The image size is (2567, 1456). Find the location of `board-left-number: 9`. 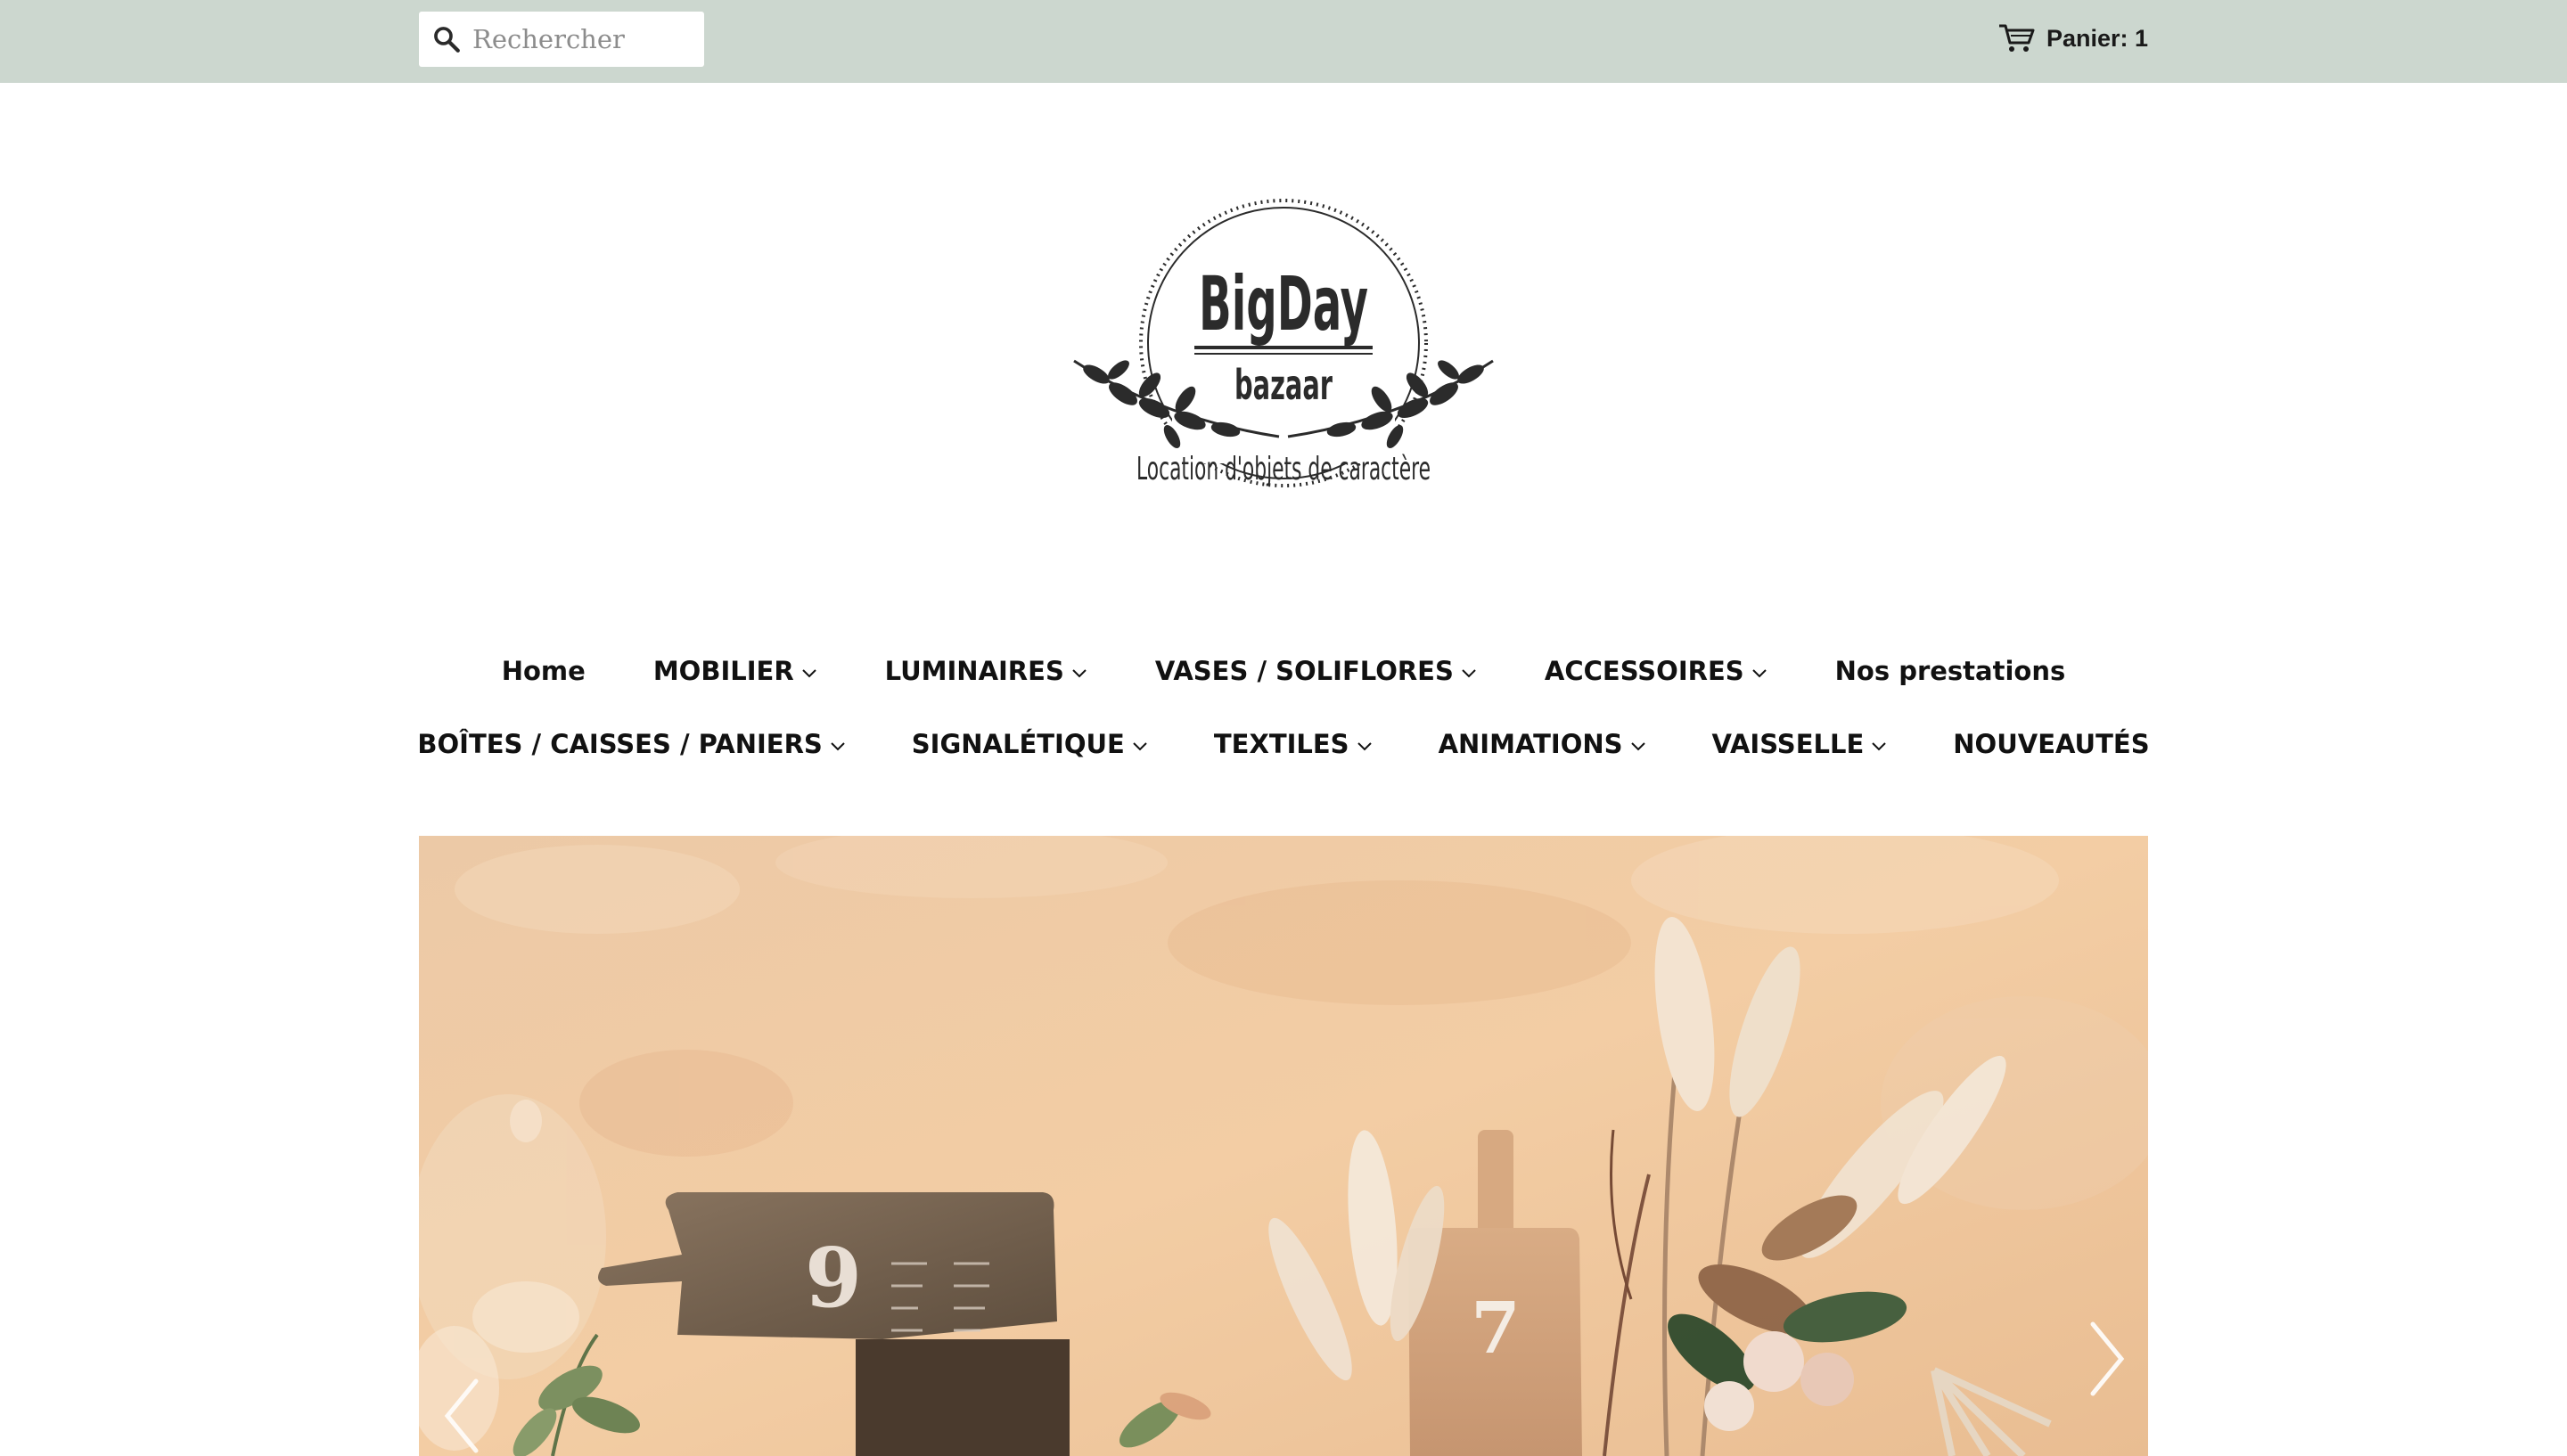

board-left-number: 9 is located at coordinates (833, 1278).